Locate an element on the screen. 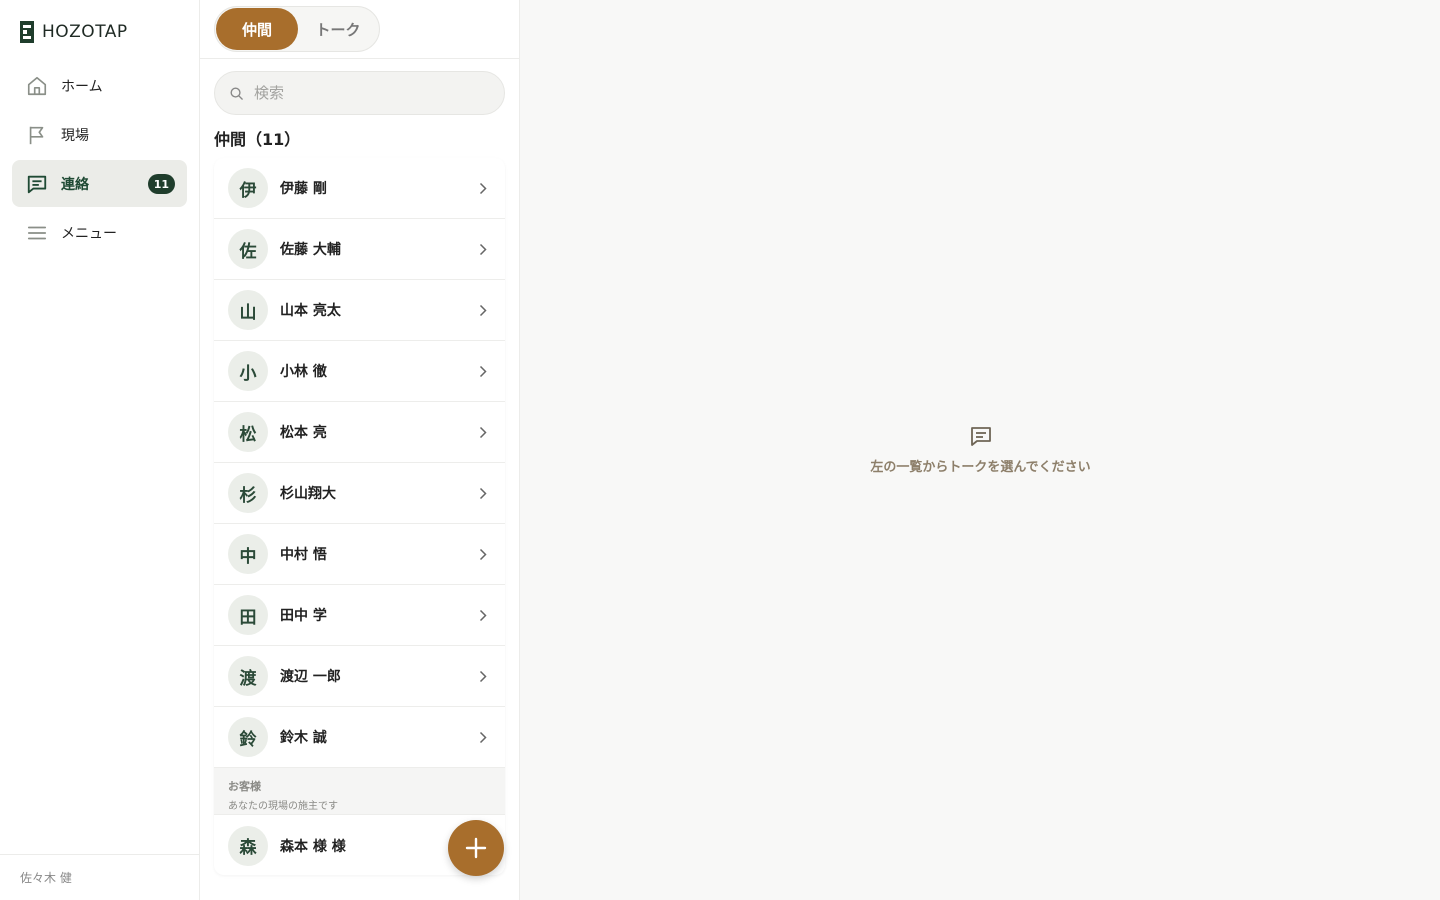 The image size is (1440, 900). contact-name: 伊藤 剛 is located at coordinates (303, 189).